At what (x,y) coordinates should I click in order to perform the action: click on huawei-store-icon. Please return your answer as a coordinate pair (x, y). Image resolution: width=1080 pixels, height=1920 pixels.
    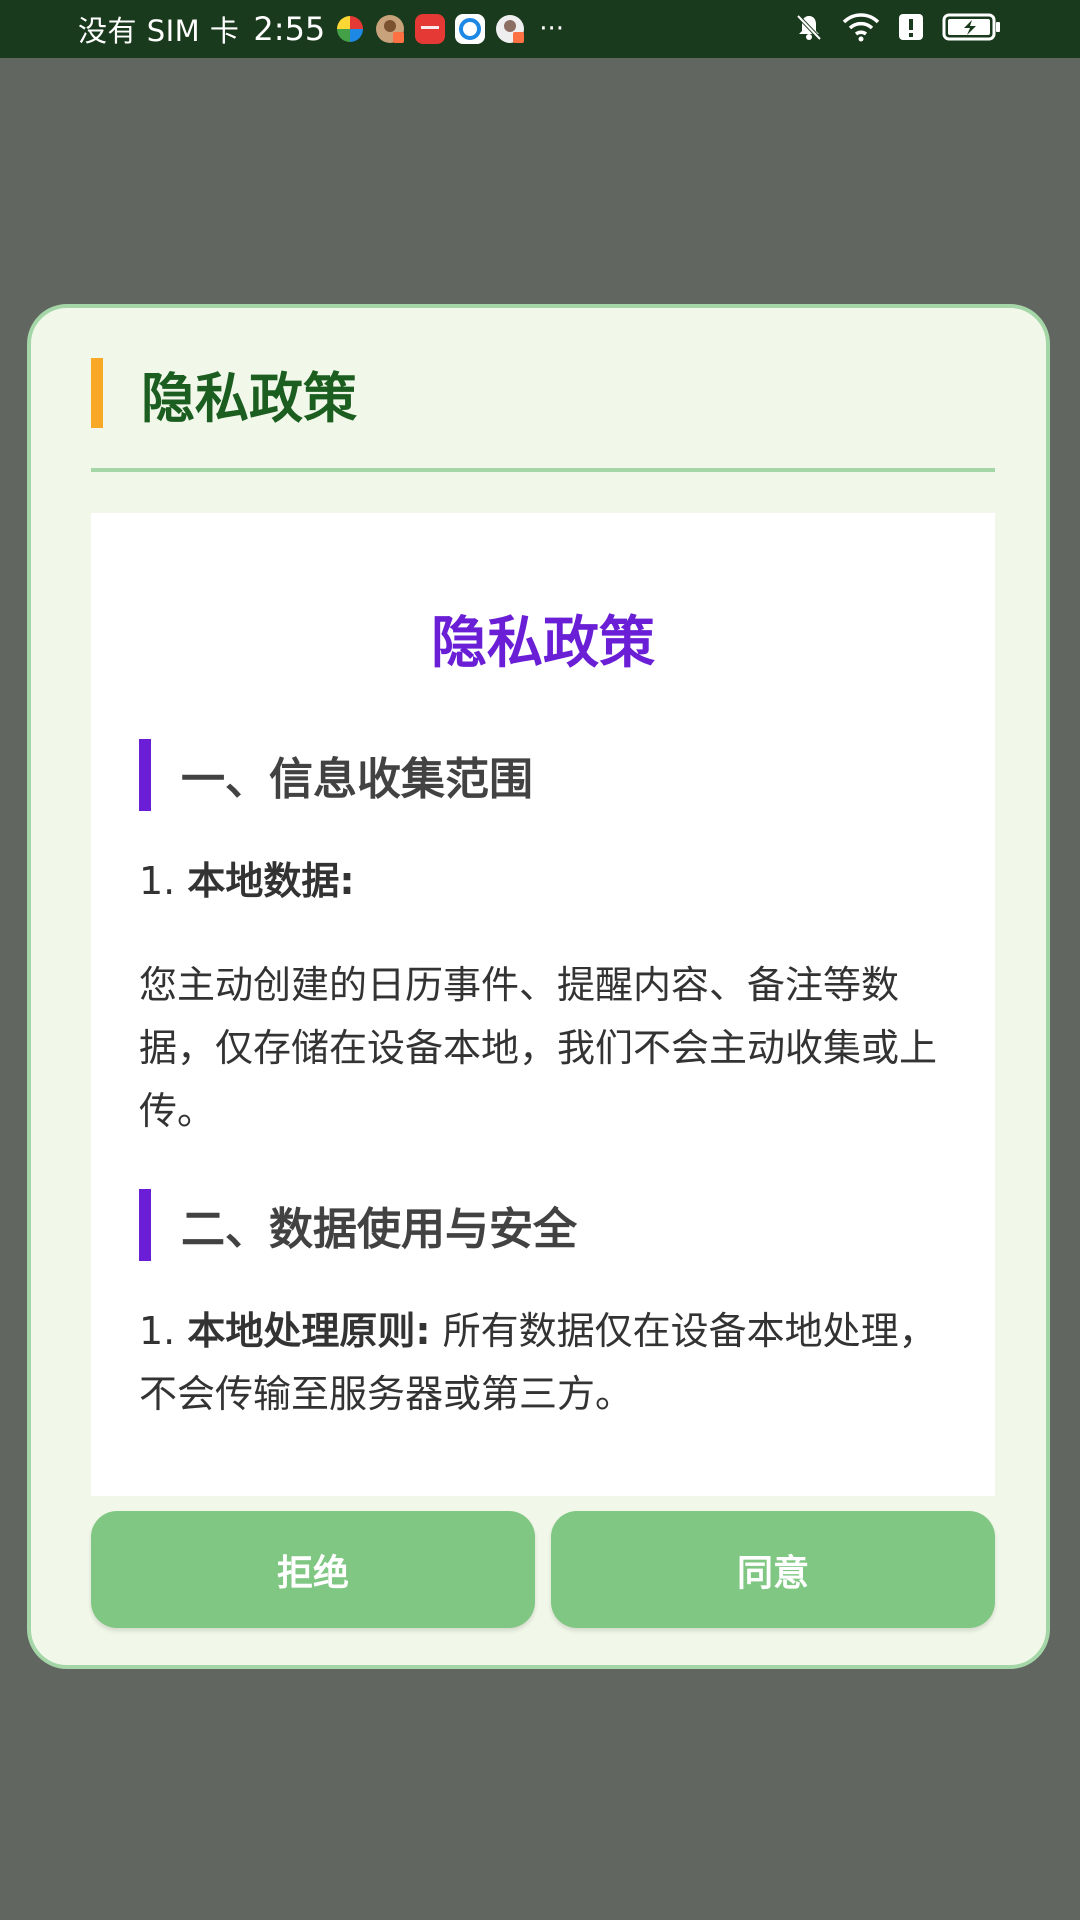
    Looking at the image, I should click on (430, 29).